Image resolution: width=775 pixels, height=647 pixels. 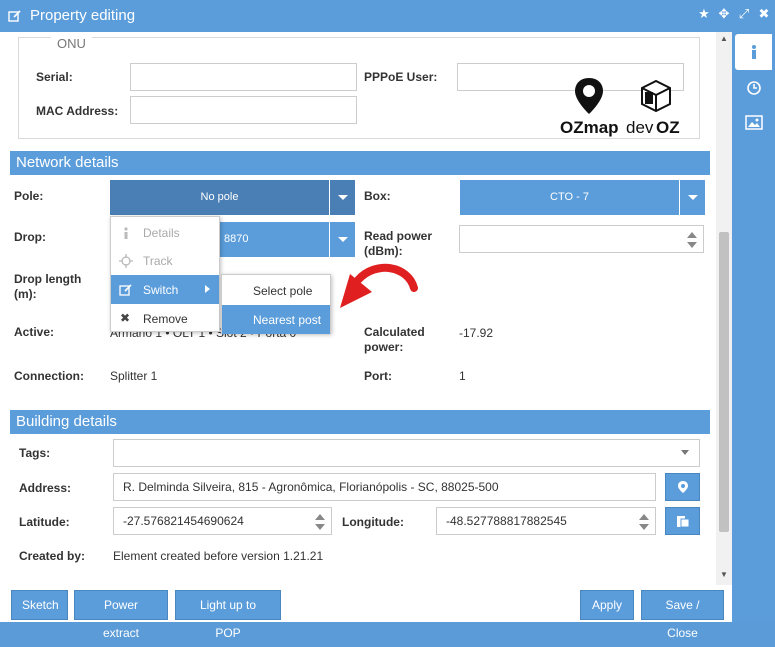 I want to click on created-by-label: Created by:, so click(x=52, y=556).